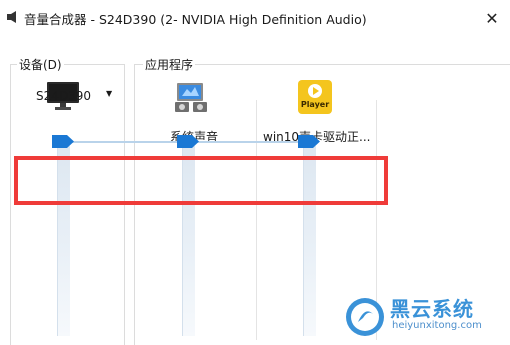 Image resolution: width=510 pixels, height=345 pixels. What do you see at coordinates (437, 325) in the screenshot?
I see `watermark-url: heiyunxitong.com` at bounding box center [437, 325].